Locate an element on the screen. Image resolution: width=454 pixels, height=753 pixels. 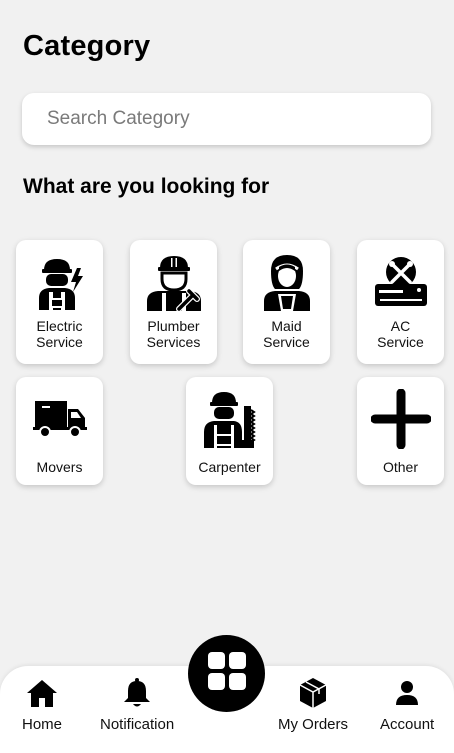
moving-truck-icon is located at coordinates (60, 419).